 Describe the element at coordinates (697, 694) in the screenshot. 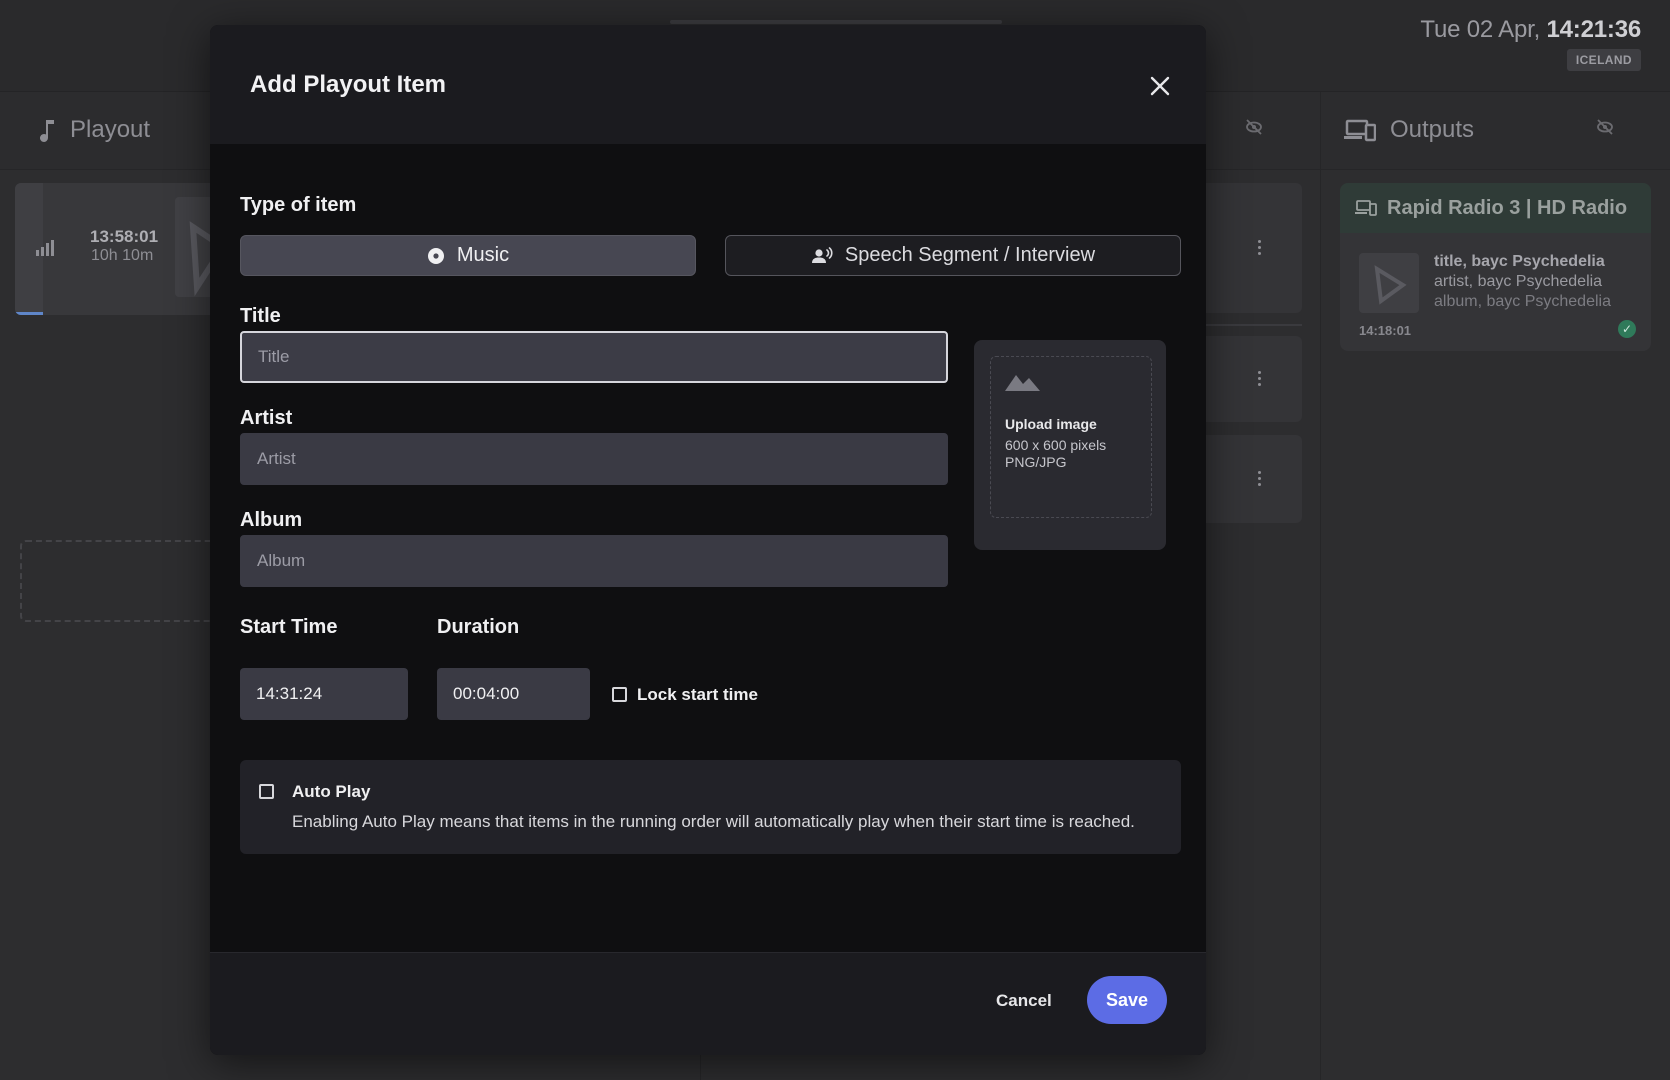

I see `lock-start-time-label: Lock start time` at that location.